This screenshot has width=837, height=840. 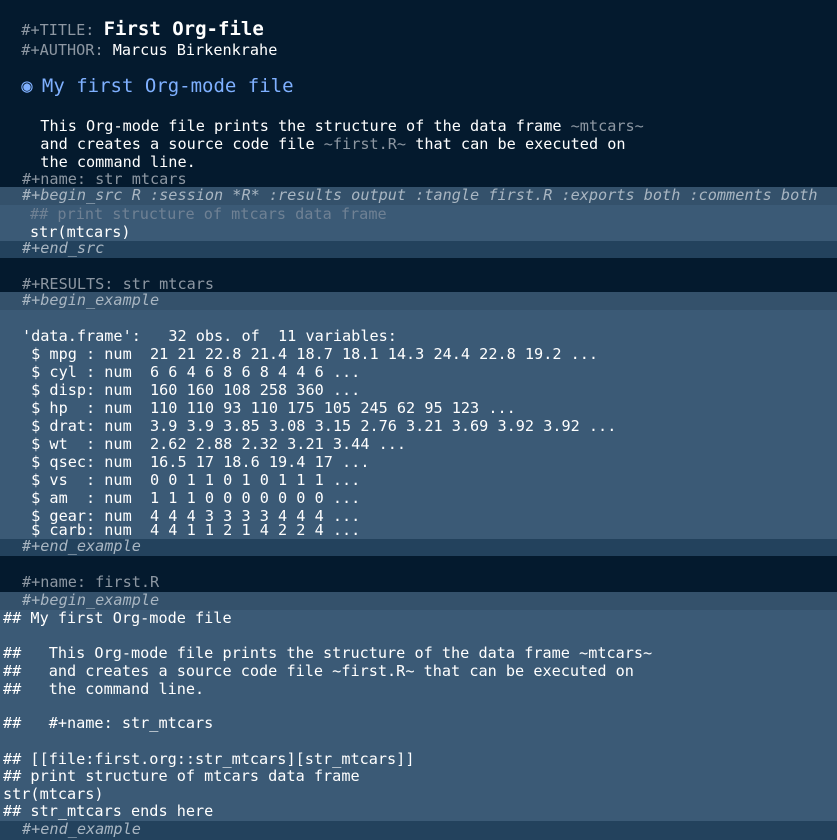 What do you see at coordinates (208, 214) in the screenshot?
I see `src-comment: ## print structure of mtcars data frame` at bounding box center [208, 214].